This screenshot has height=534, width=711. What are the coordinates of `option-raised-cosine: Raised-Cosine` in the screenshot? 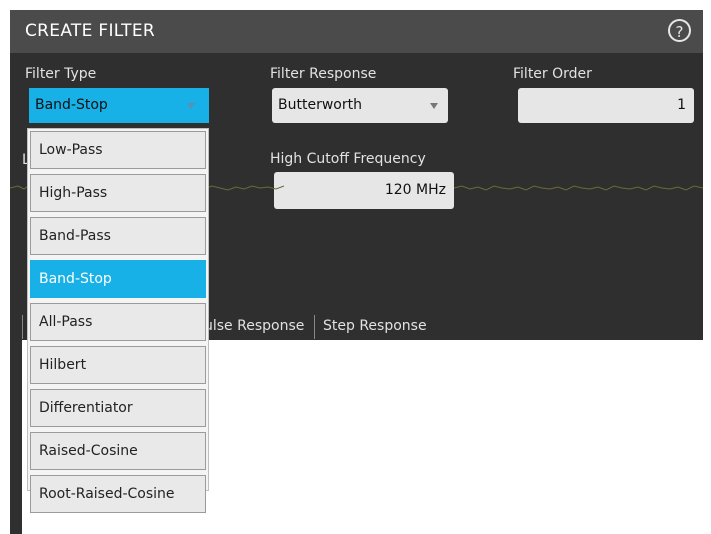 It's located at (118, 451).